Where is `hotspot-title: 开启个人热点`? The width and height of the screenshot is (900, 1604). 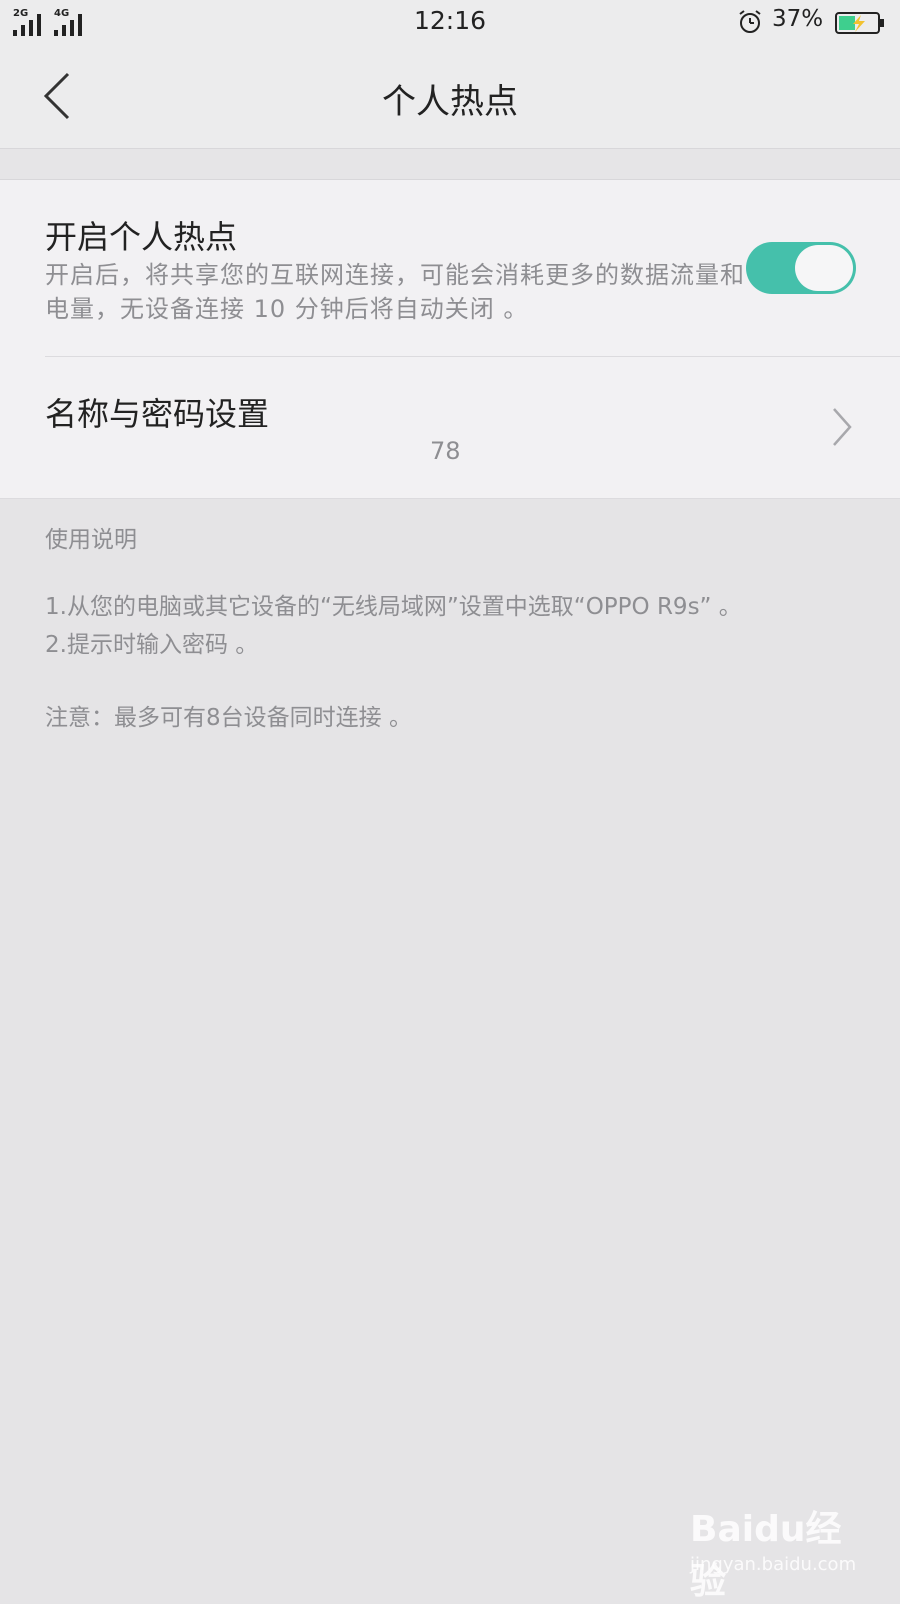
hotspot-title: 开启个人热点 is located at coordinates (141, 237).